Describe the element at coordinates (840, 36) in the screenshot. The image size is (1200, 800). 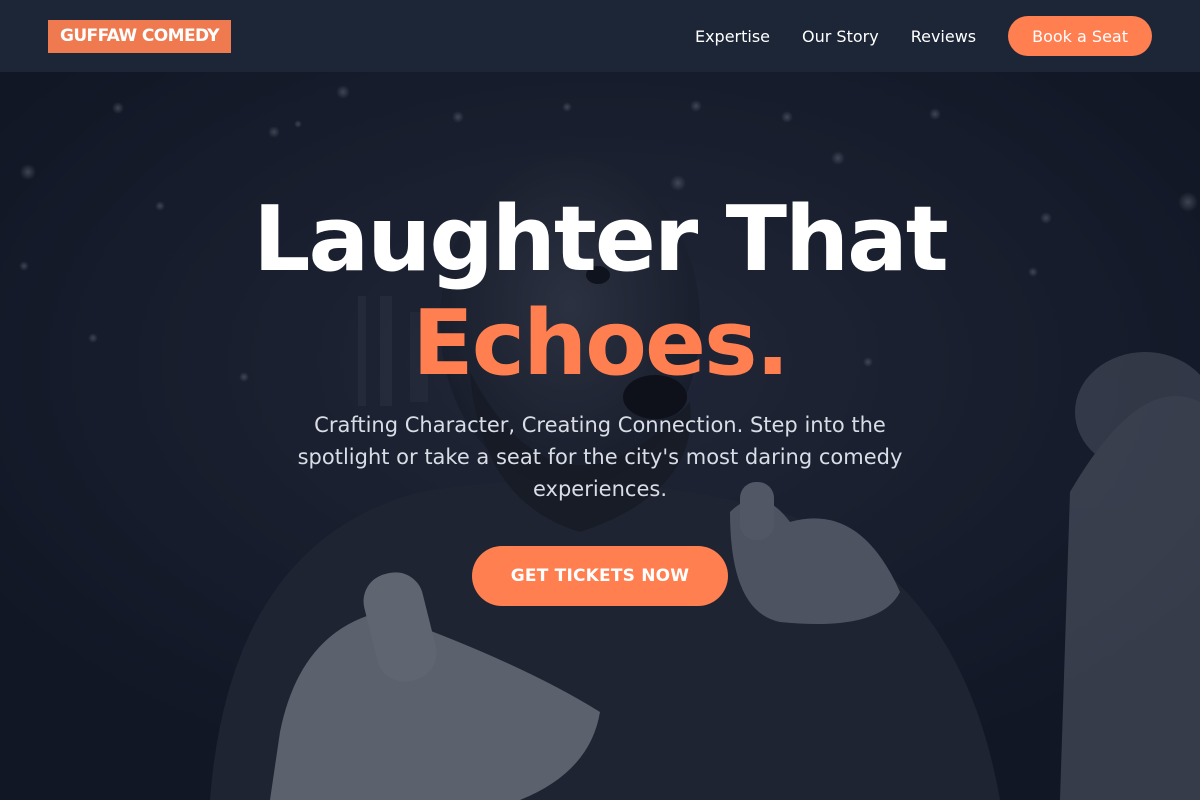
I see `nav-link-our-story: Our Story` at that location.